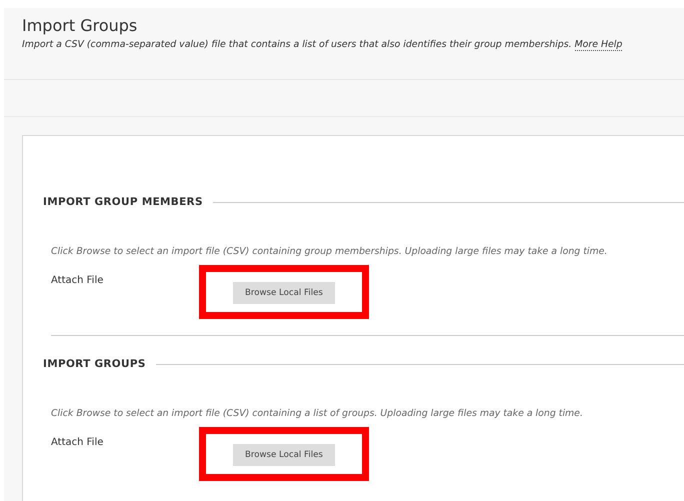 The height and width of the screenshot is (501, 684). What do you see at coordinates (323, 44) in the screenshot?
I see `page-description: Import a CSV (comma-separated value) file that contains a list of users that also identifies their group memberships. More Help` at bounding box center [323, 44].